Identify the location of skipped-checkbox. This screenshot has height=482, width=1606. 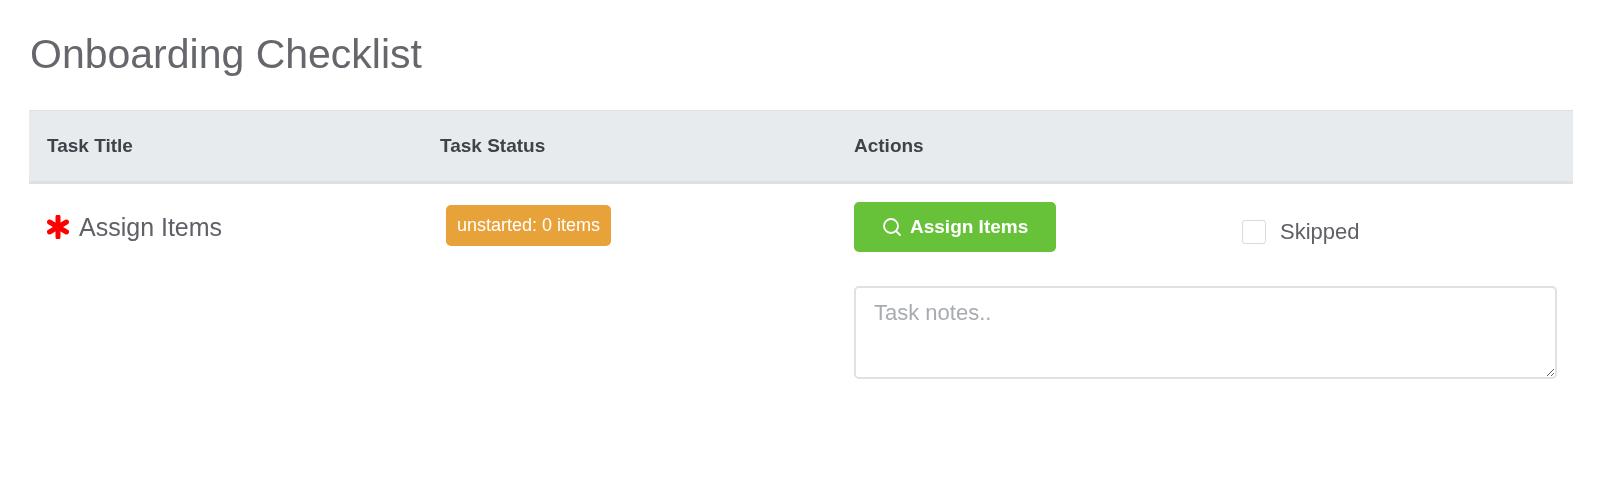
(1254, 232).